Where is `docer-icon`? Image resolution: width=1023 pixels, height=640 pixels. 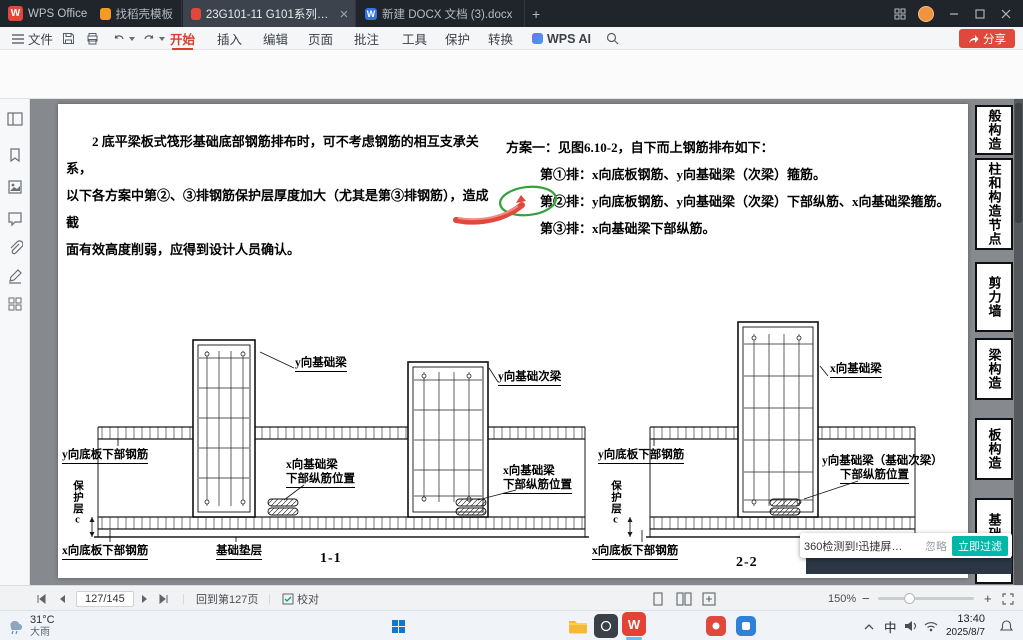 docer-icon is located at coordinates (105, 13).